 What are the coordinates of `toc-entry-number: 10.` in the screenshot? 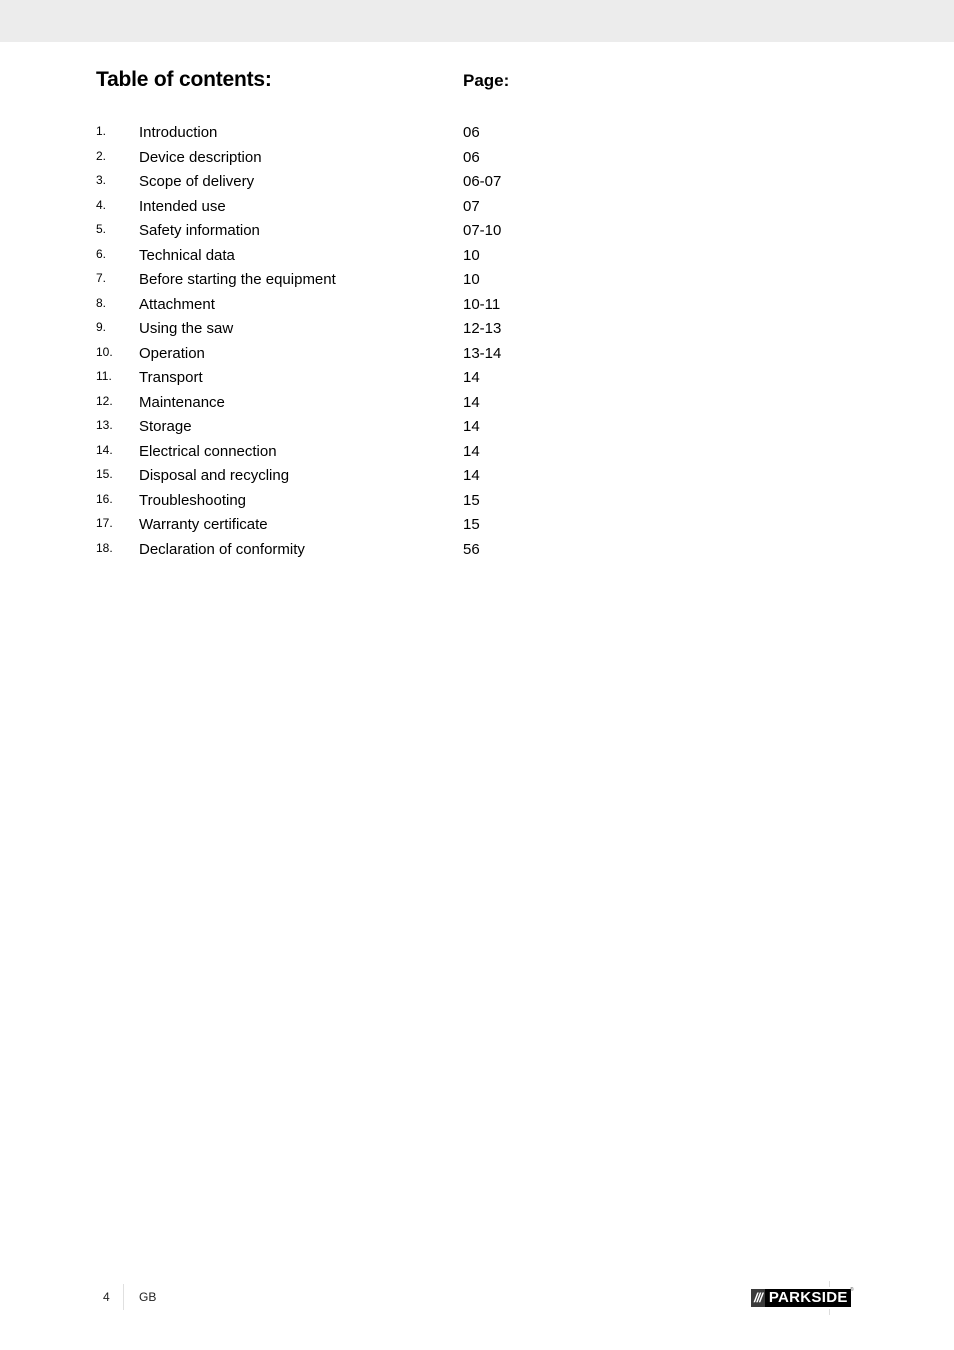 It's located at (104, 351).